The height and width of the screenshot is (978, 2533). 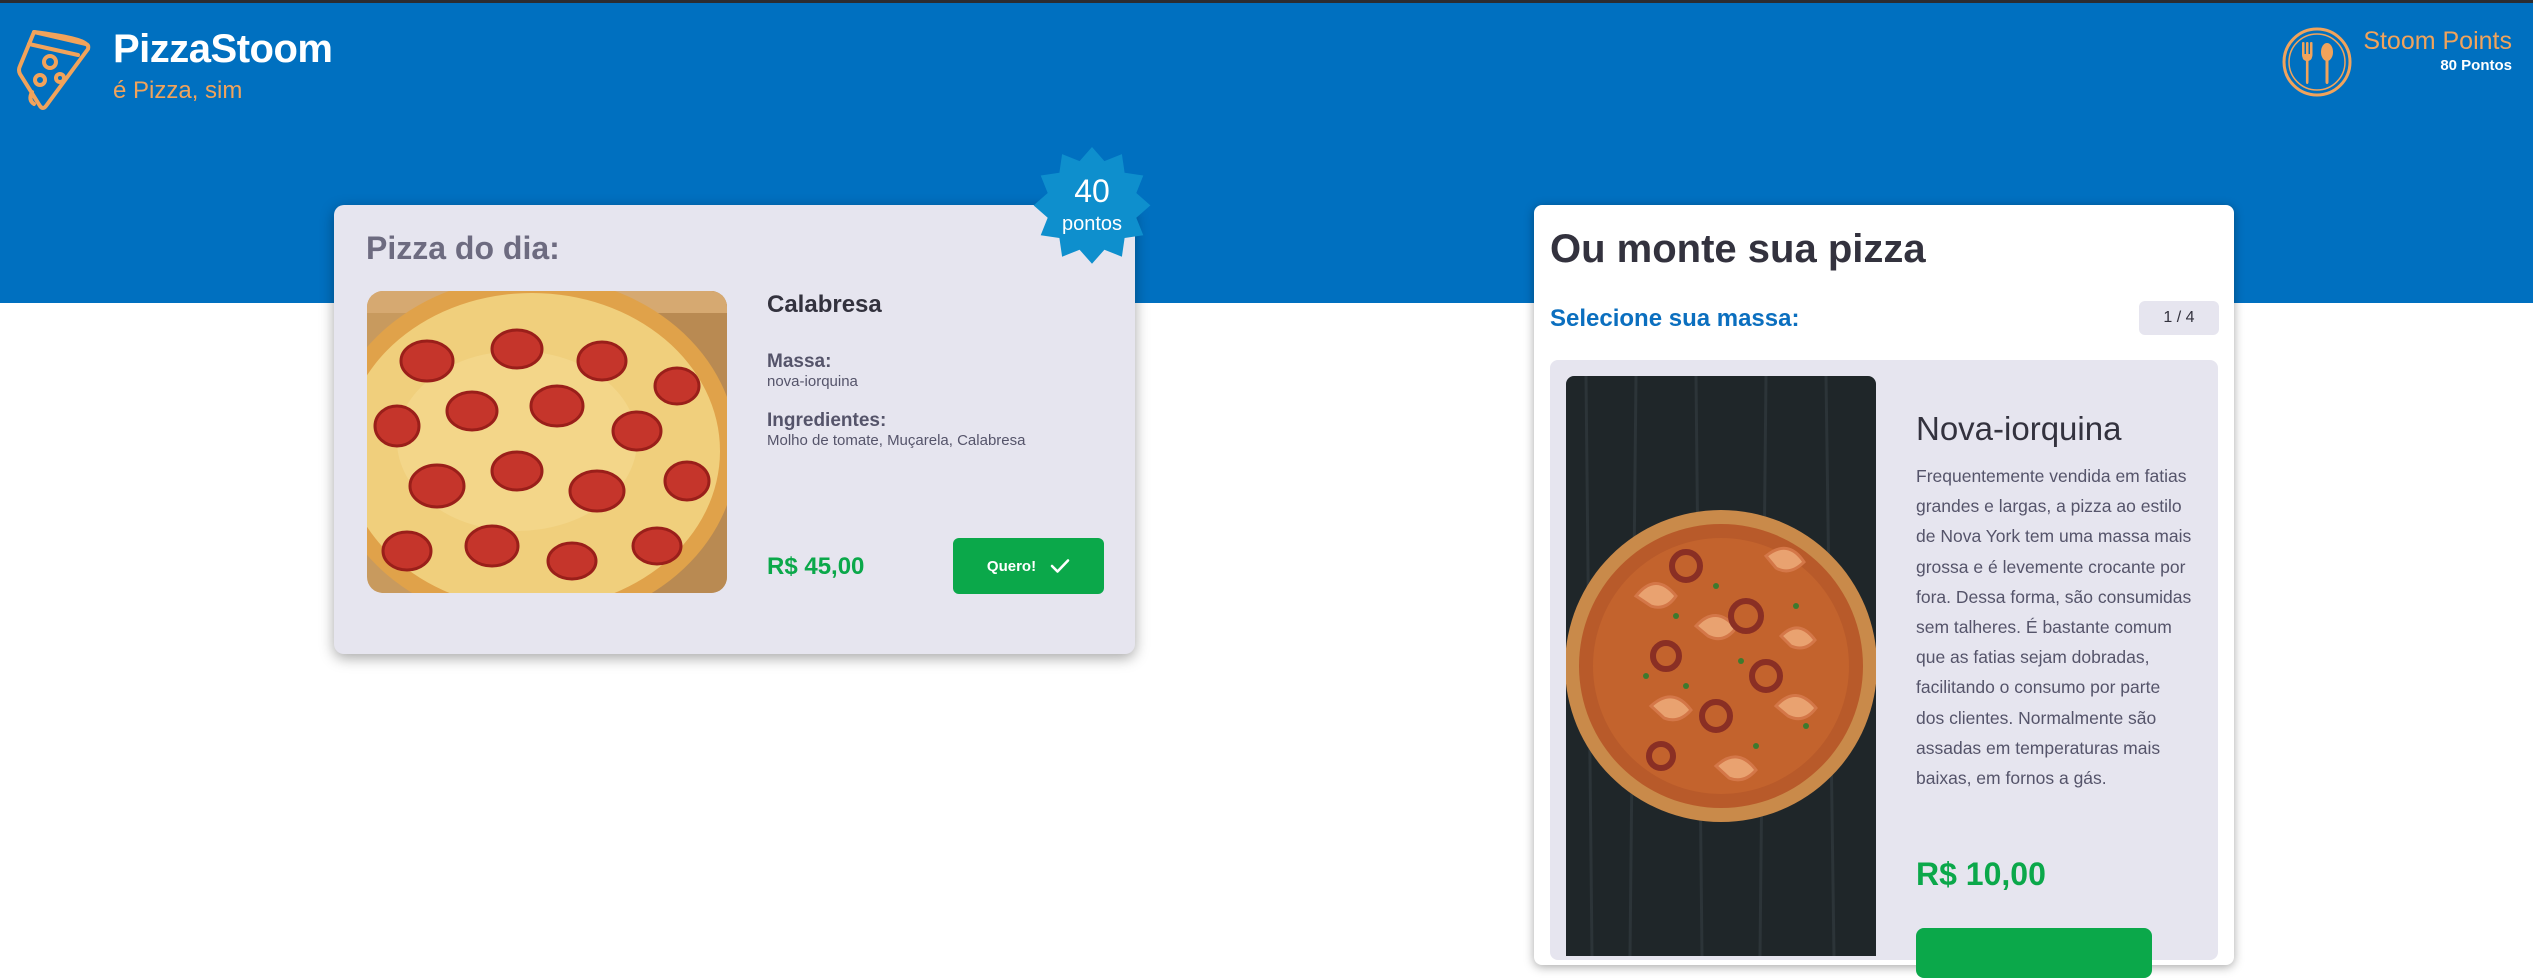 What do you see at coordinates (1721, 666) in the screenshot?
I see `pizza-nova-iorquina-photo` at bounding box center [1721, 666].